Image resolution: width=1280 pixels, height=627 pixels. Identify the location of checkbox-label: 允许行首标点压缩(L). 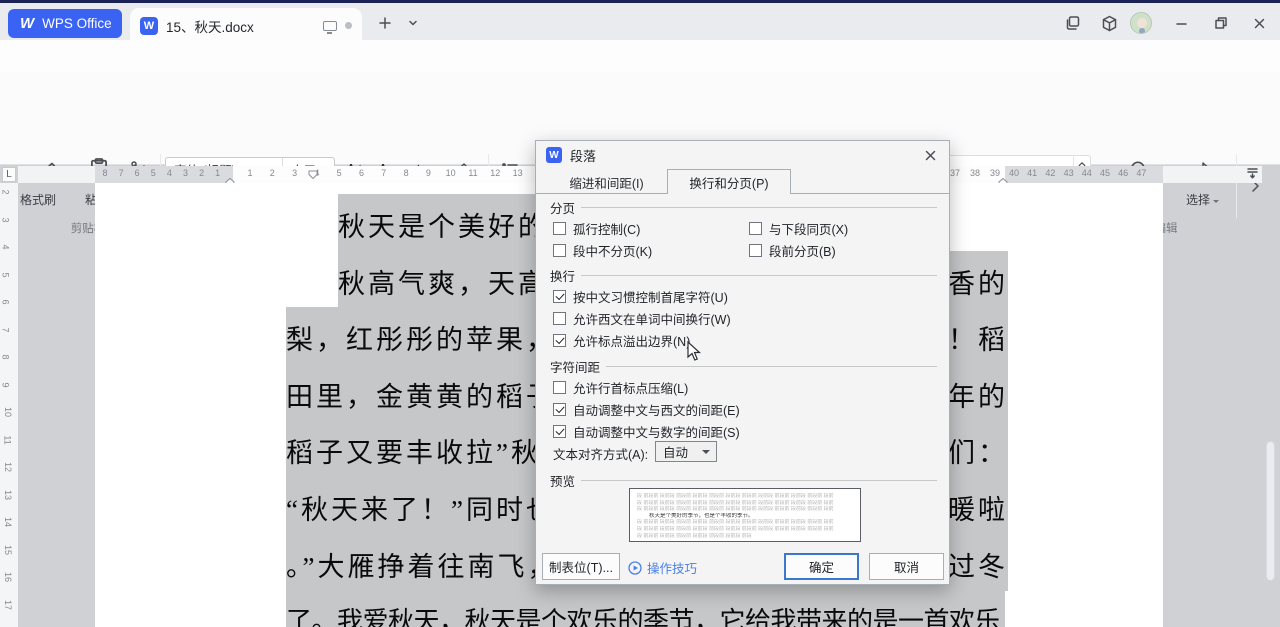
(631, 389).